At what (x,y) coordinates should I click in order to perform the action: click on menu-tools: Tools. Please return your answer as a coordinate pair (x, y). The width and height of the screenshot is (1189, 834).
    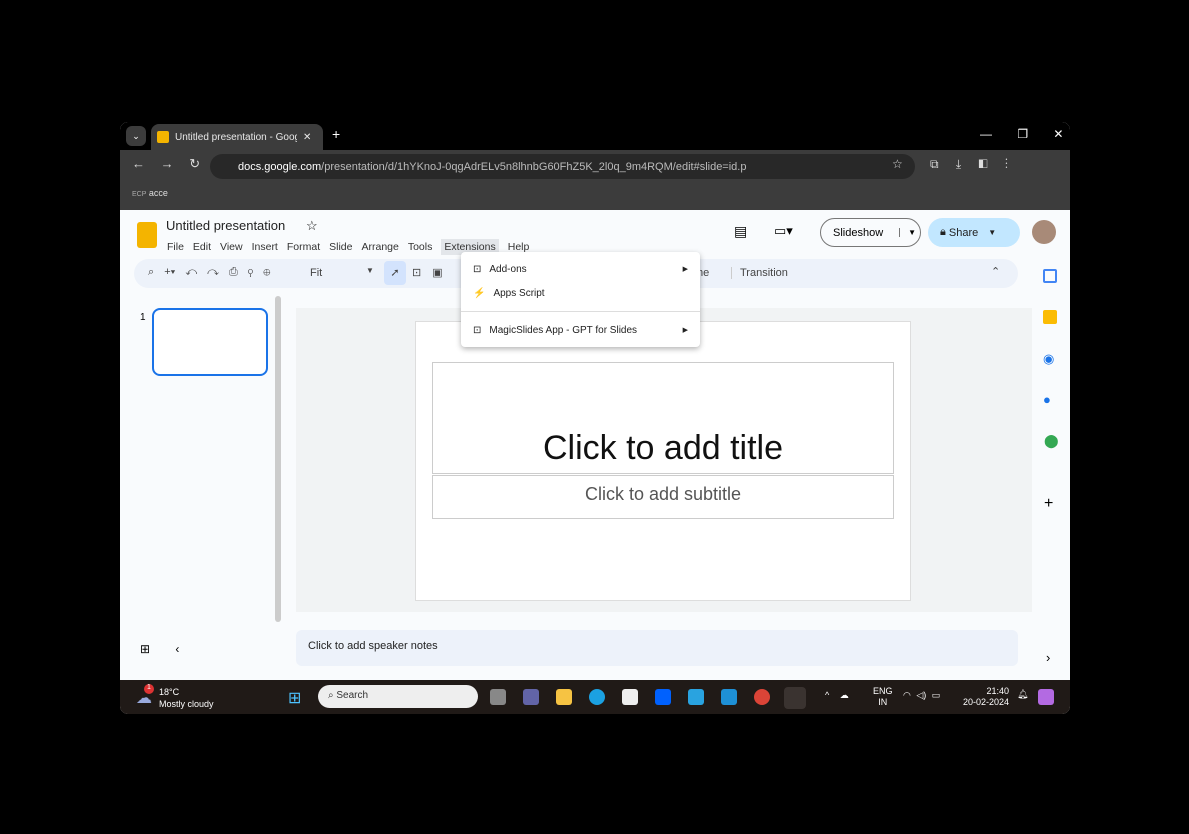
    Looking at the image, I should click on (420, 247).